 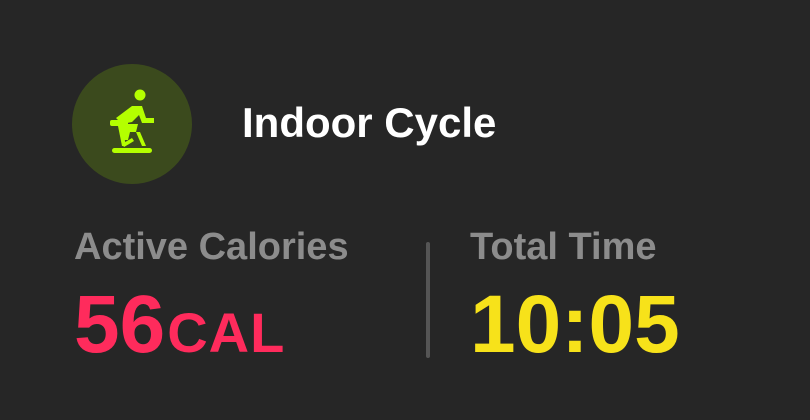 I want to click on active-calories-label: Active Calories, so click(x=211, y=247).